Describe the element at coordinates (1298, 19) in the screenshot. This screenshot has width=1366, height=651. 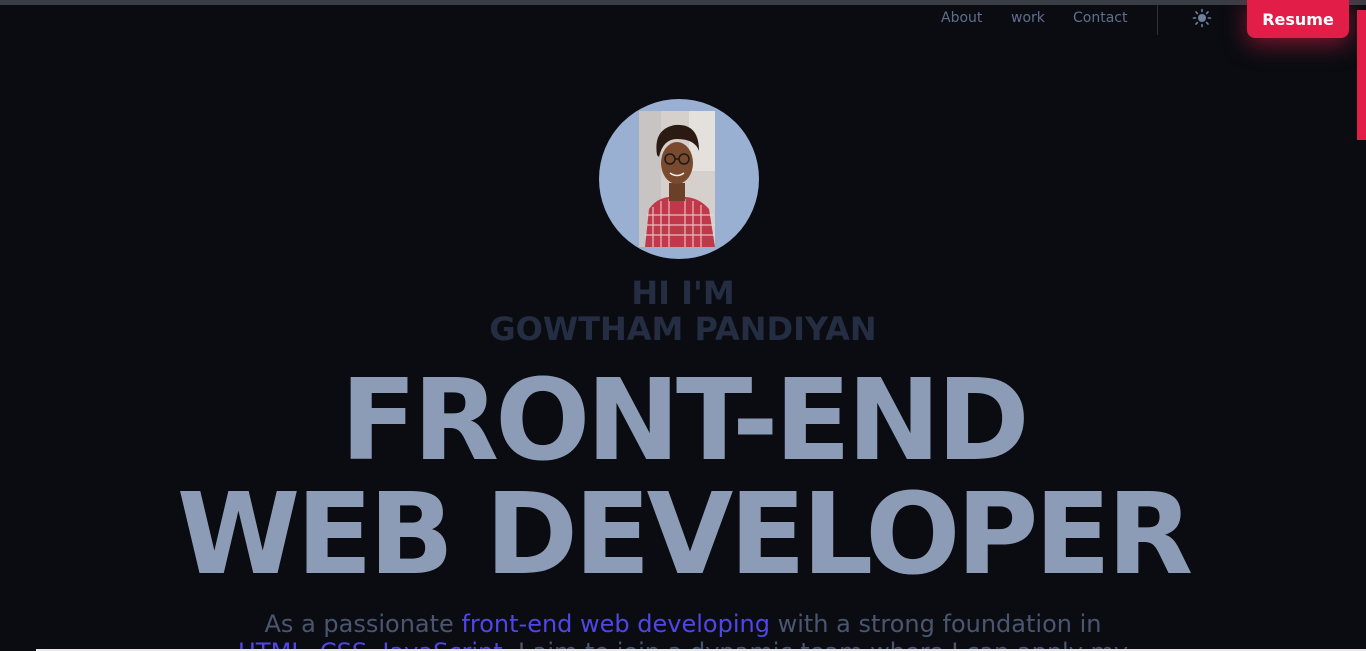
I see `resume-button: Resume` at that location.